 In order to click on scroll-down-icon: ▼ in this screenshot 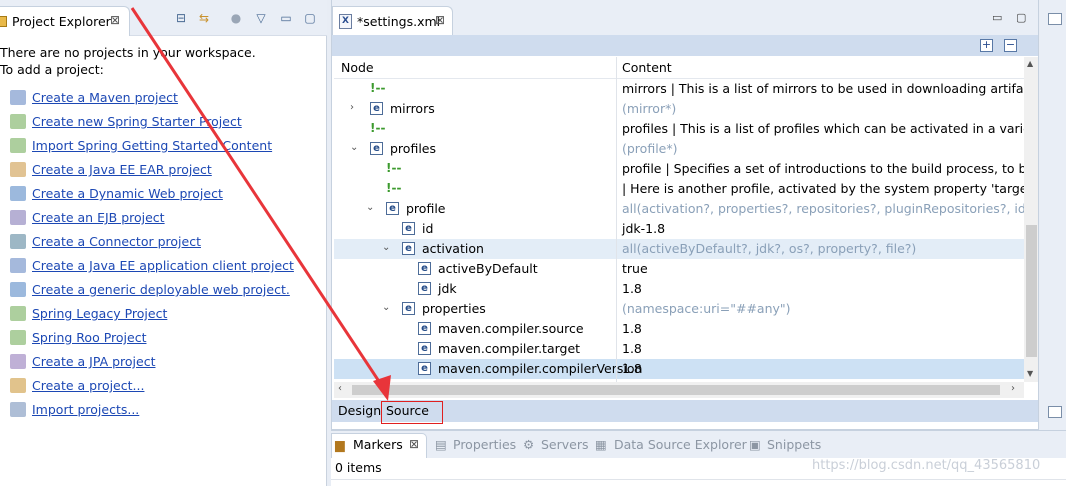, I will do `click(1030, 373)`.